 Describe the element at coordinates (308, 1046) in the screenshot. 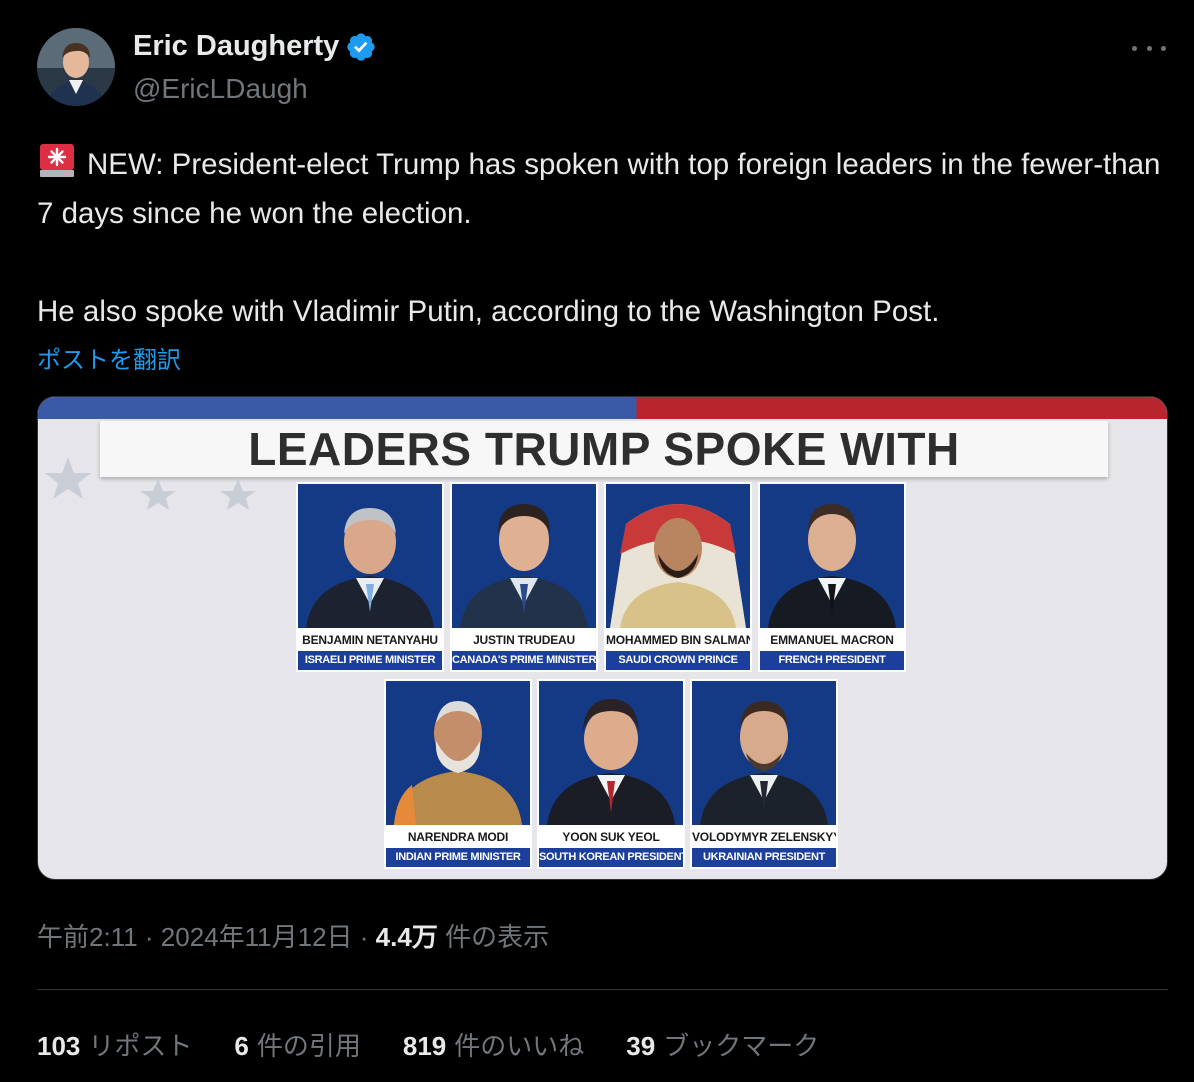

I see `quotes-label: 件の引用` at that location.